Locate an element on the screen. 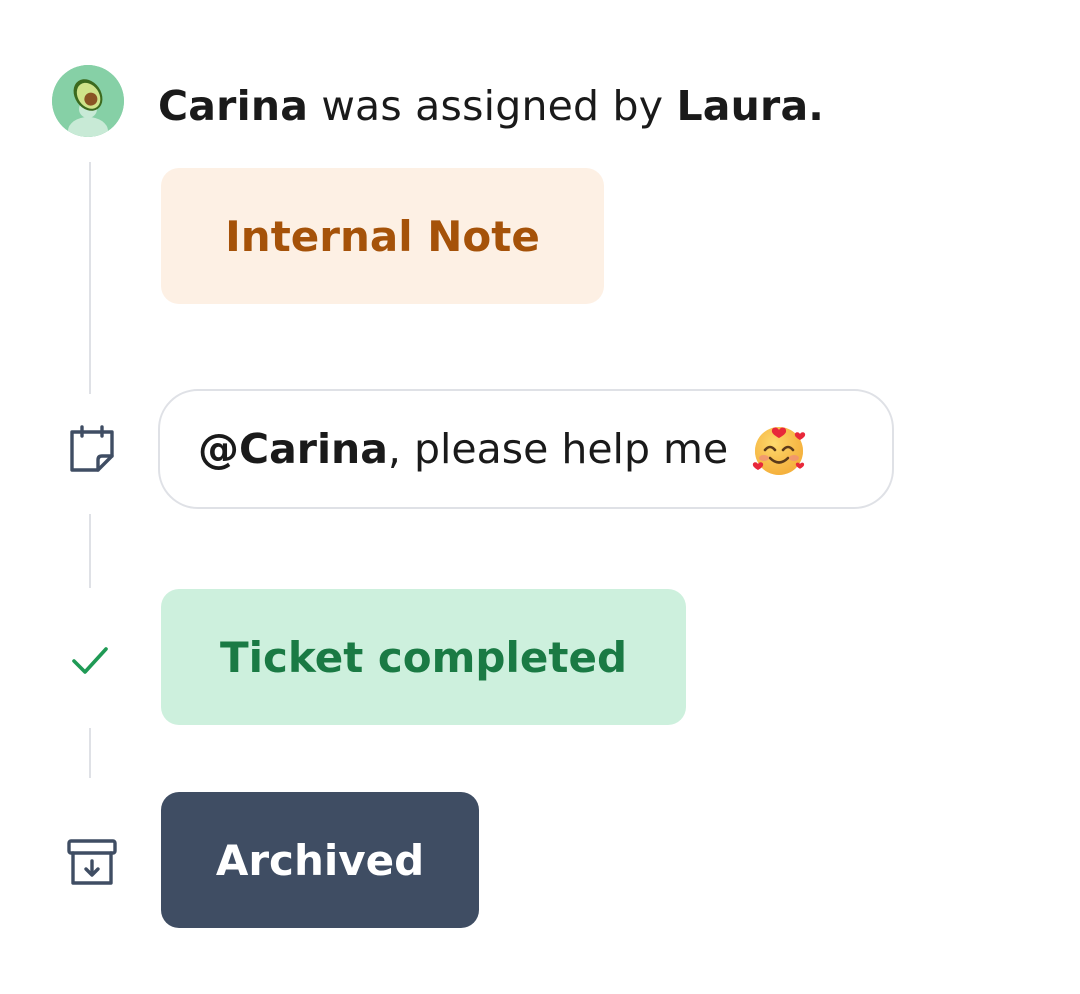 This screenshot has width=1080, height=994. archived-badge: Archived is located at coordinates (320, 860).